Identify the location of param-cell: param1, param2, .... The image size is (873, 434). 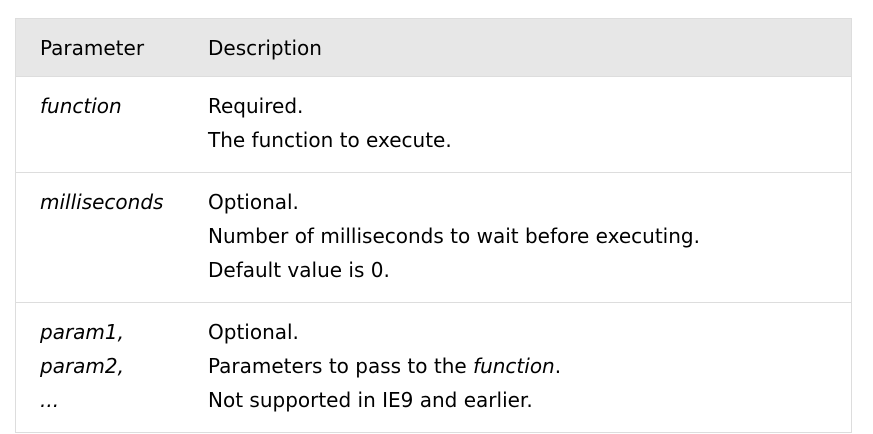
(112, 368).